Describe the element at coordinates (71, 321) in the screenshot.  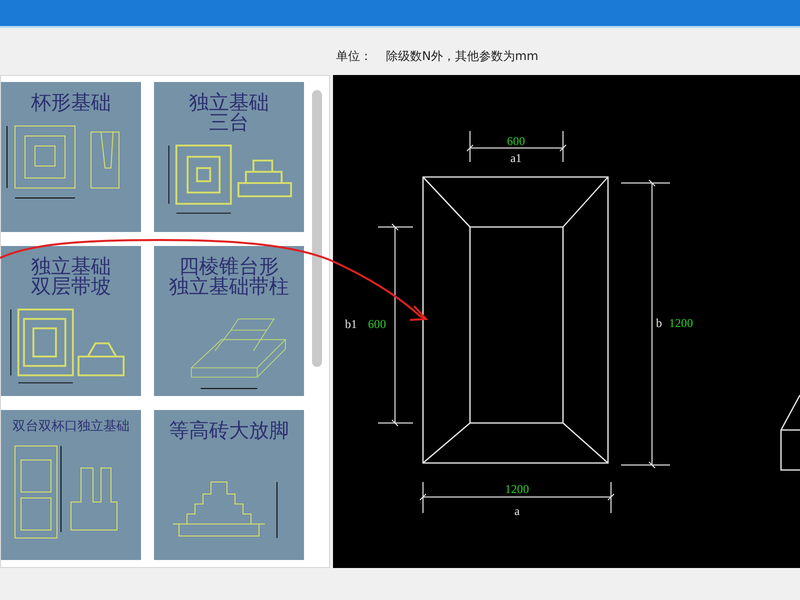
I see `template-tile: 独立基础 双层带坡` at that location.